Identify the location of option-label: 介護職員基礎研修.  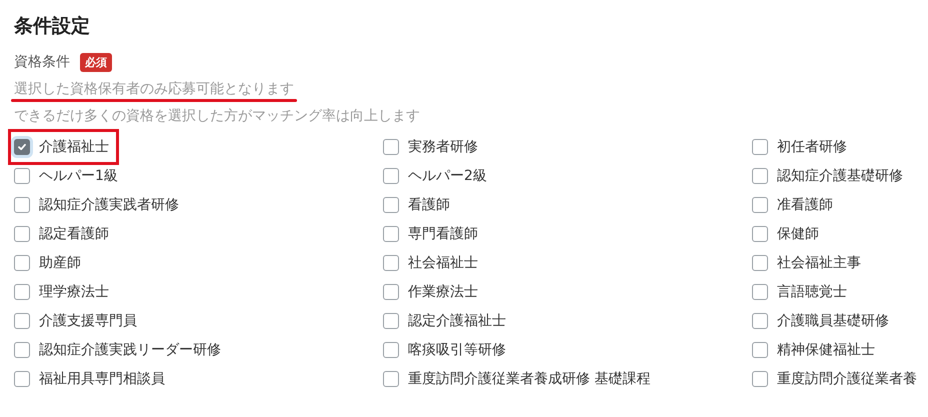
(833, 321).